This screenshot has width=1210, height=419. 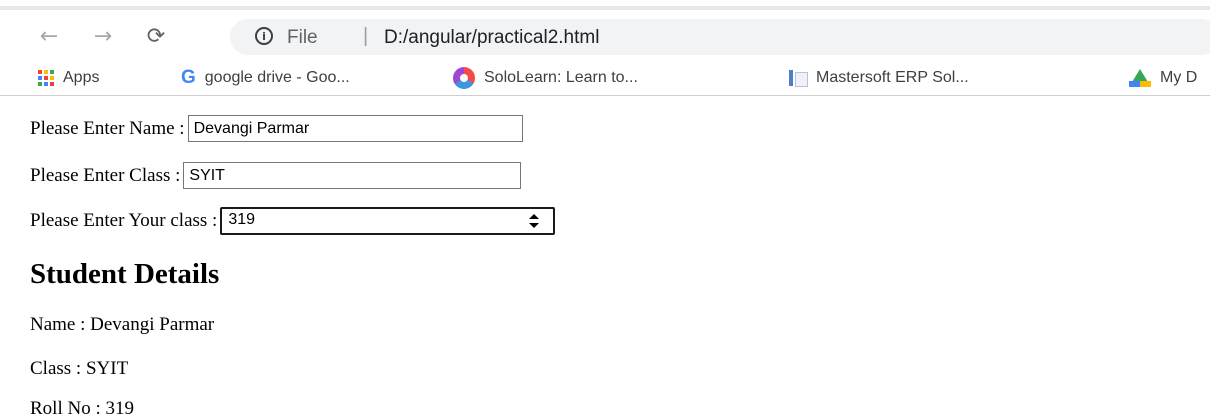 What do you see at coordinates (798, 78) in the screenshot?
I see `document-icon` at bounding box center [798, 78].